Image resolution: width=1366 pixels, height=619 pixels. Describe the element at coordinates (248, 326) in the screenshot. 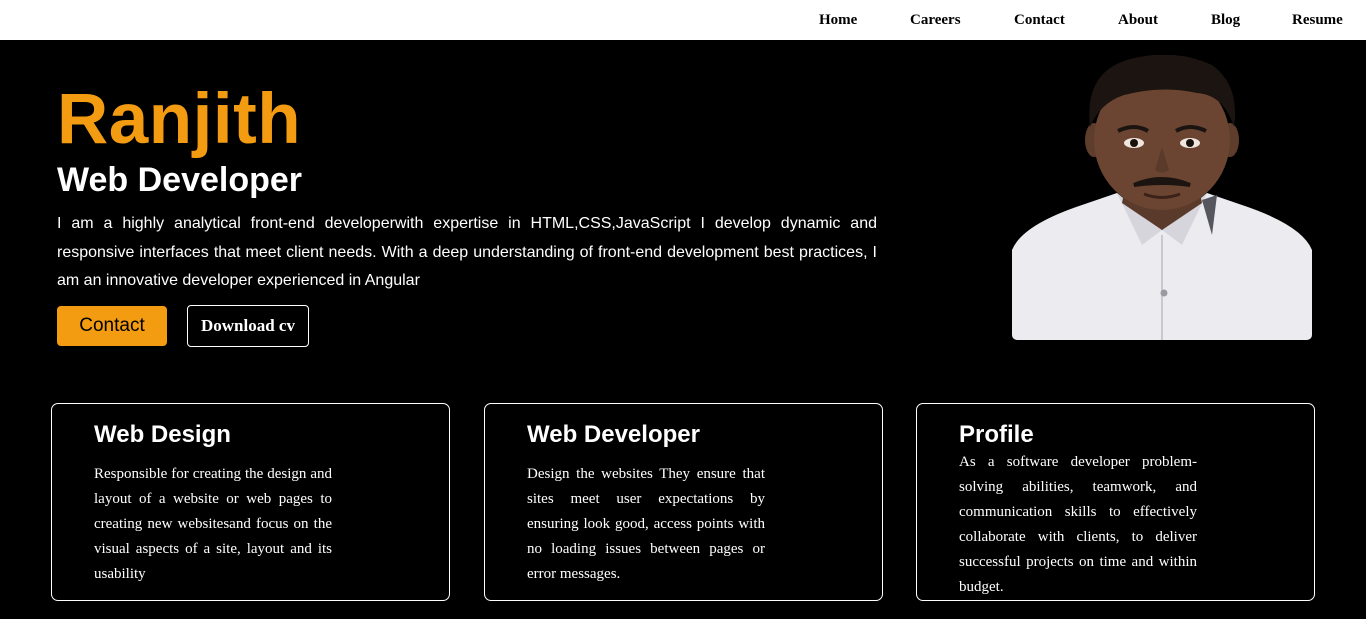

I see `download-cv-button: Download cv` at that location.